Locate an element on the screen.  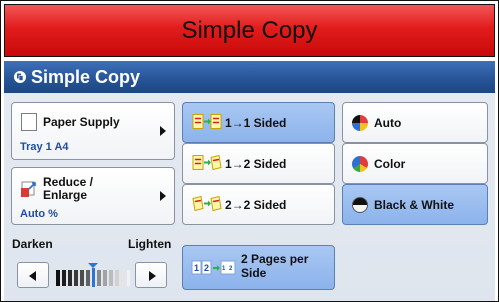
arrow-right-icon is located at coordinates (152, 276).